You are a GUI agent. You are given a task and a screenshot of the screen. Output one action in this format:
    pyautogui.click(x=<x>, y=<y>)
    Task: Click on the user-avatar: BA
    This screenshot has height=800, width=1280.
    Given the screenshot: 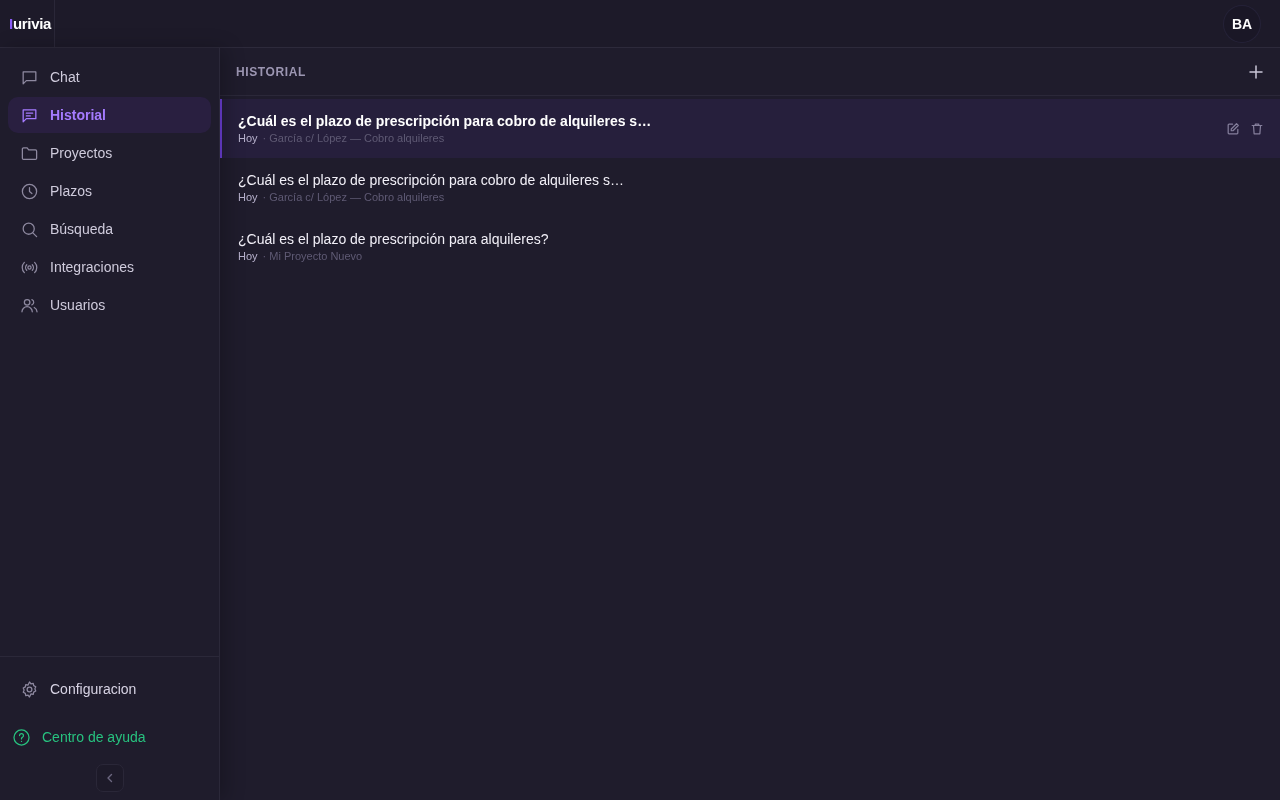 What is the action you would take?
    pyautogui.click(x=1242, y=23)
    